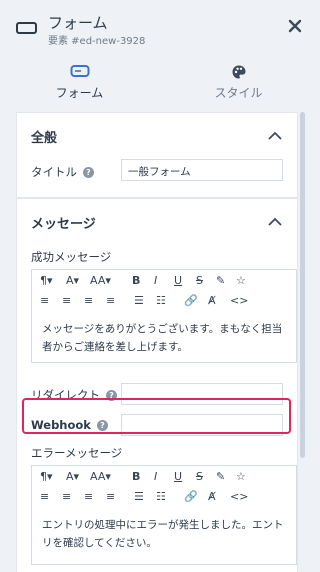 This screenshot has height=572, width=320. Describe the element at coordinates (78, 23) in the screenshot. I see `panel-title: フォーム` at that location.